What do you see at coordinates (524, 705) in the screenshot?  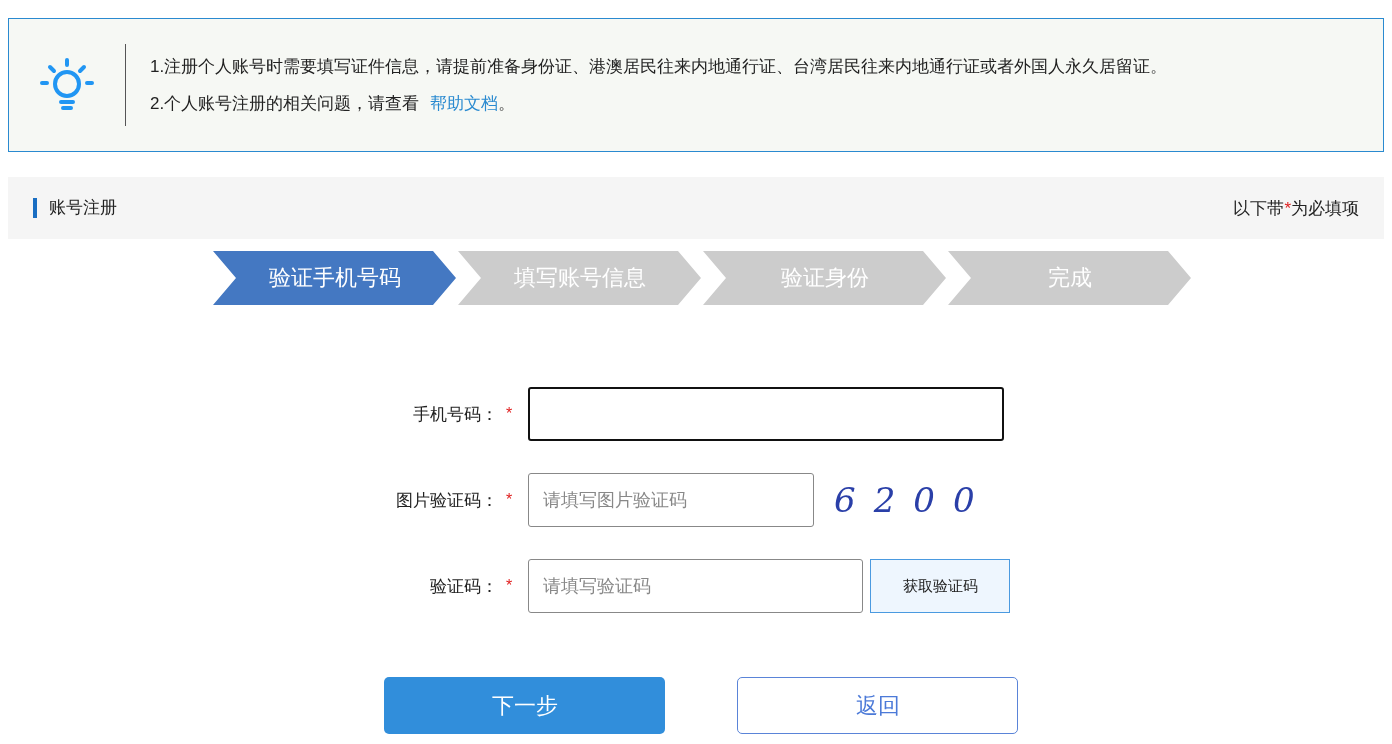 I see `next-button: 下一步` at bounding box center [524, 705].